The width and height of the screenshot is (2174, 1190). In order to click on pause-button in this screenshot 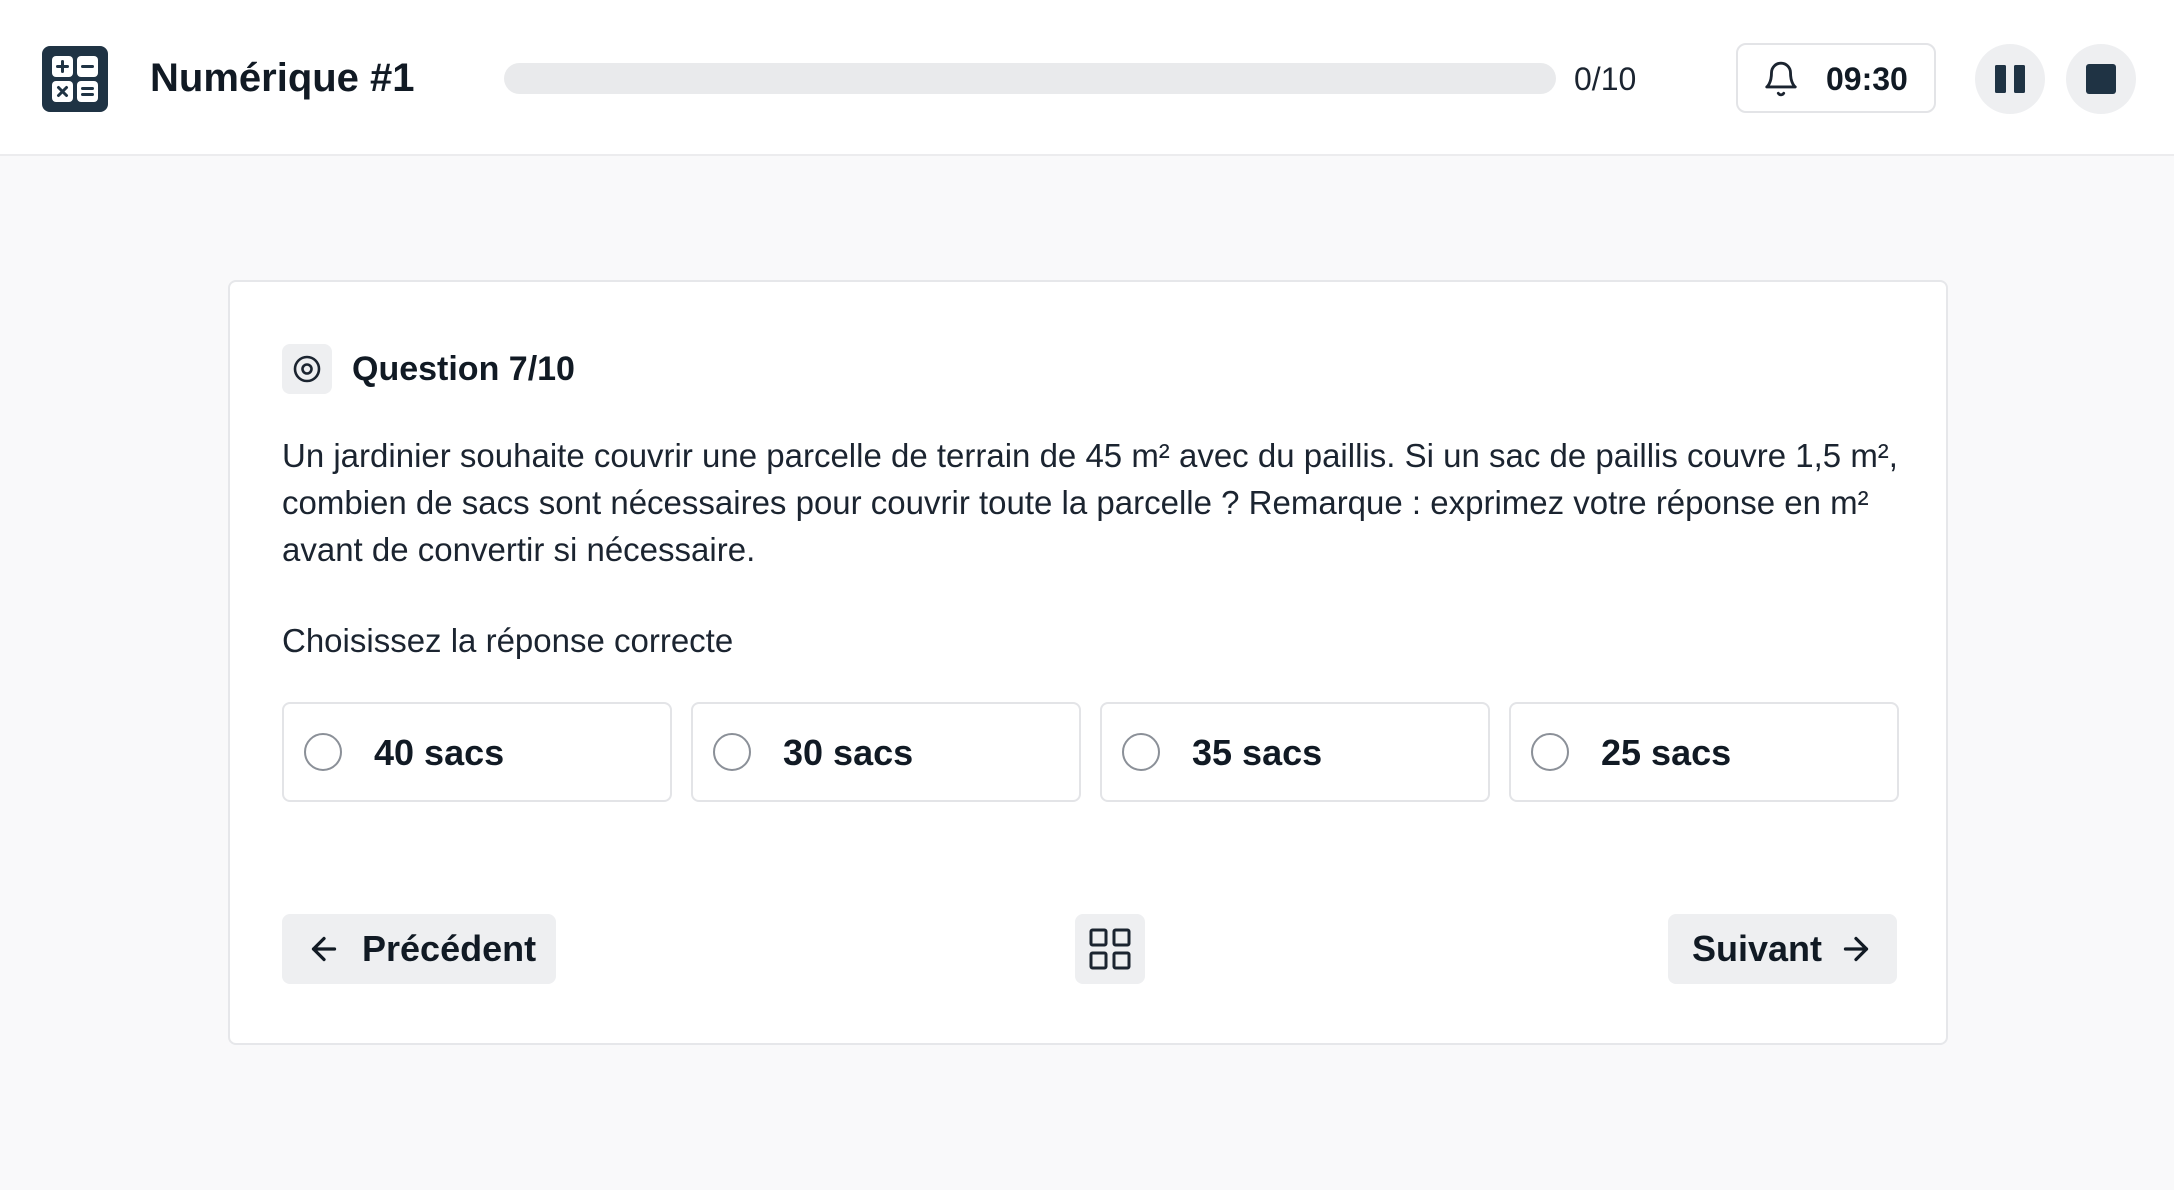, I will do `click(2010, 79)`.